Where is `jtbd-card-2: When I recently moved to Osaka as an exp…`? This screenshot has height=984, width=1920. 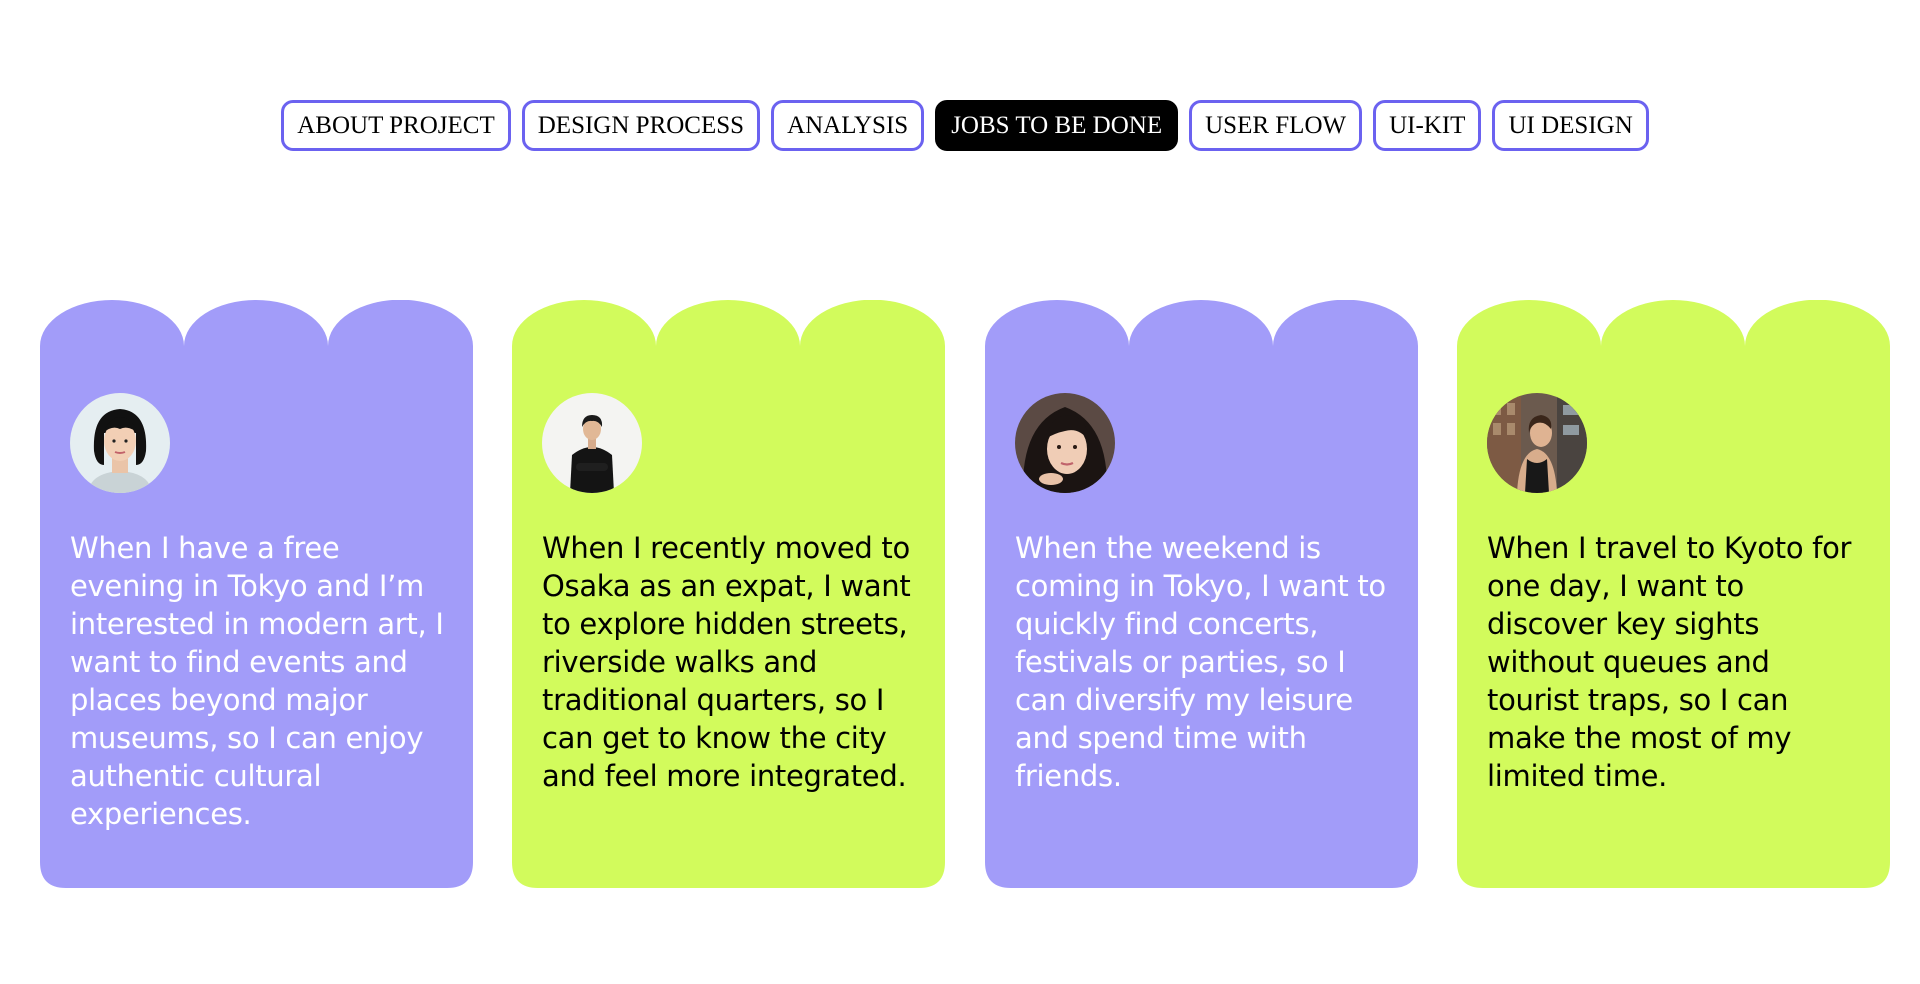 jtbd-card-2: When I recently moved to Osaka as an exp… is located at coordinates (728, 594).